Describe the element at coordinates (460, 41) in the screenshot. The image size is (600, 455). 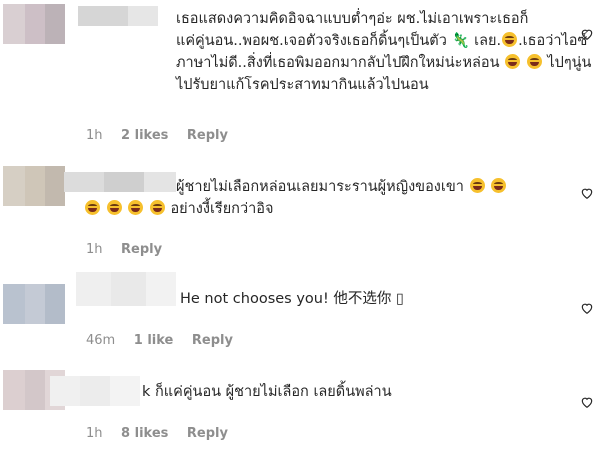
I see `lizard-emoji: 🦎` at that location.